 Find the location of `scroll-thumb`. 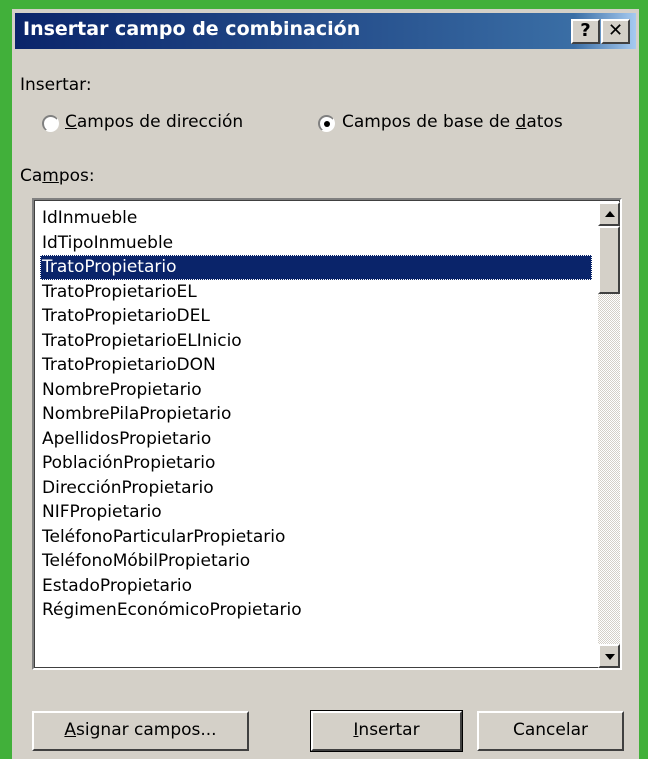

scroll-thumb is located at coordinates (609, 260).